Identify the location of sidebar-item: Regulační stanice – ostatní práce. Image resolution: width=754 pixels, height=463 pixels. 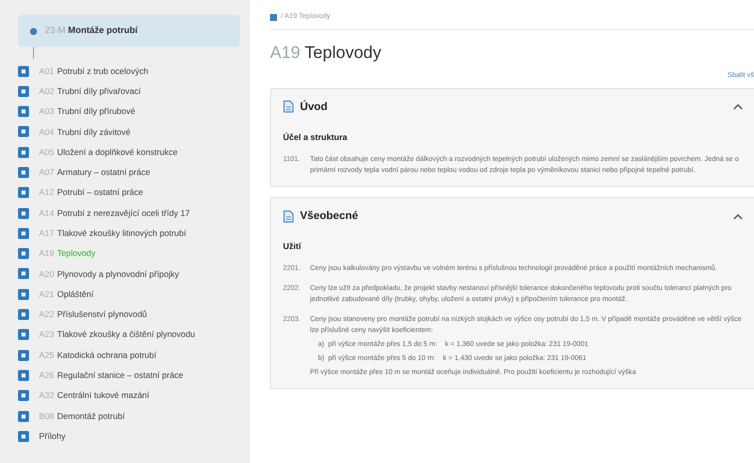
(120, 375).